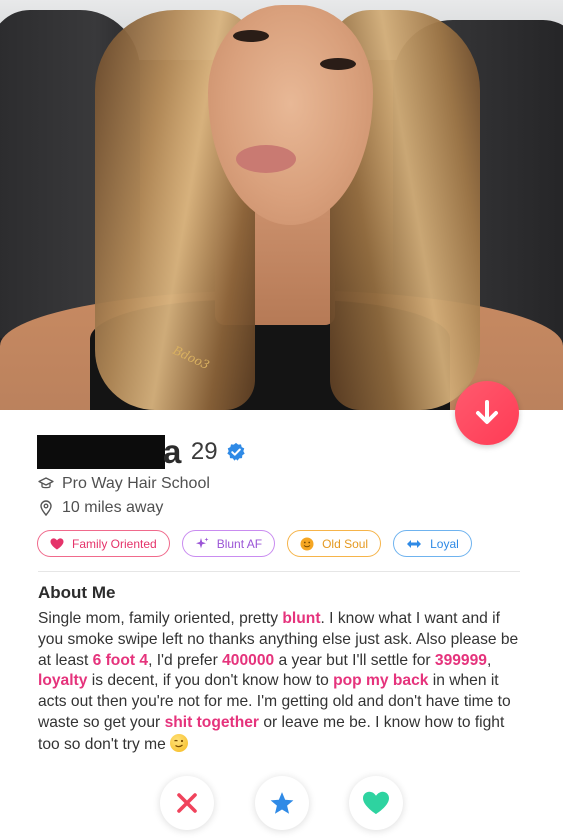  Describe the element at coordinates (46, 484) in the screenshot. I see `graduation-cap-icon` at that location.